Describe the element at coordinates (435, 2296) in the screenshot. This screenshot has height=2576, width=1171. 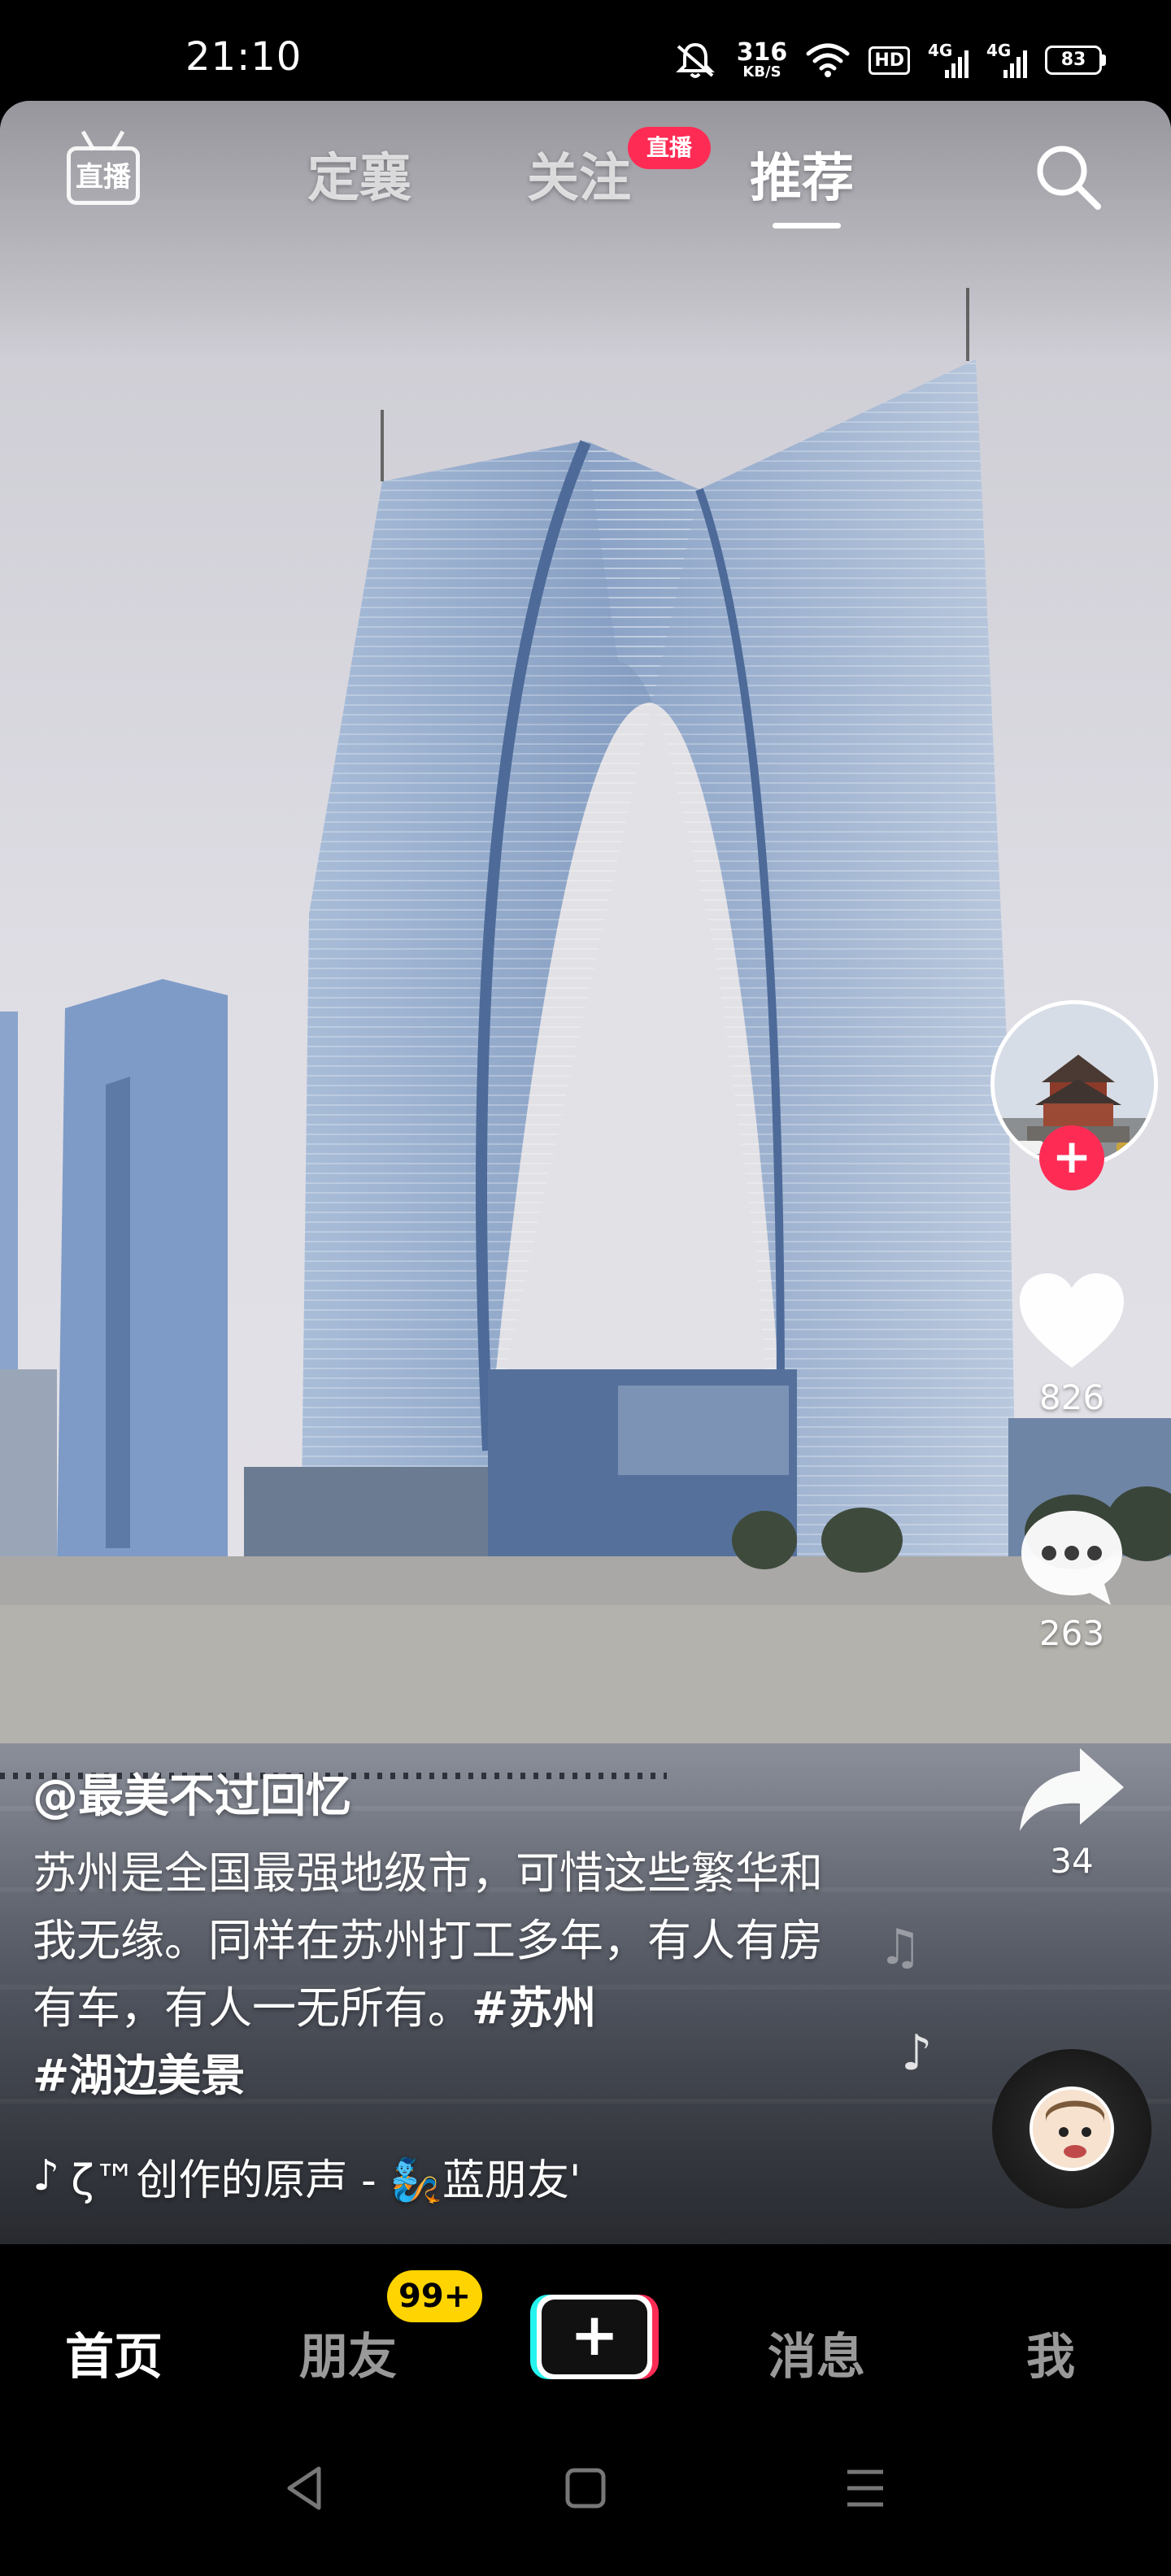
I see `friends-badge: 99+` at that location.